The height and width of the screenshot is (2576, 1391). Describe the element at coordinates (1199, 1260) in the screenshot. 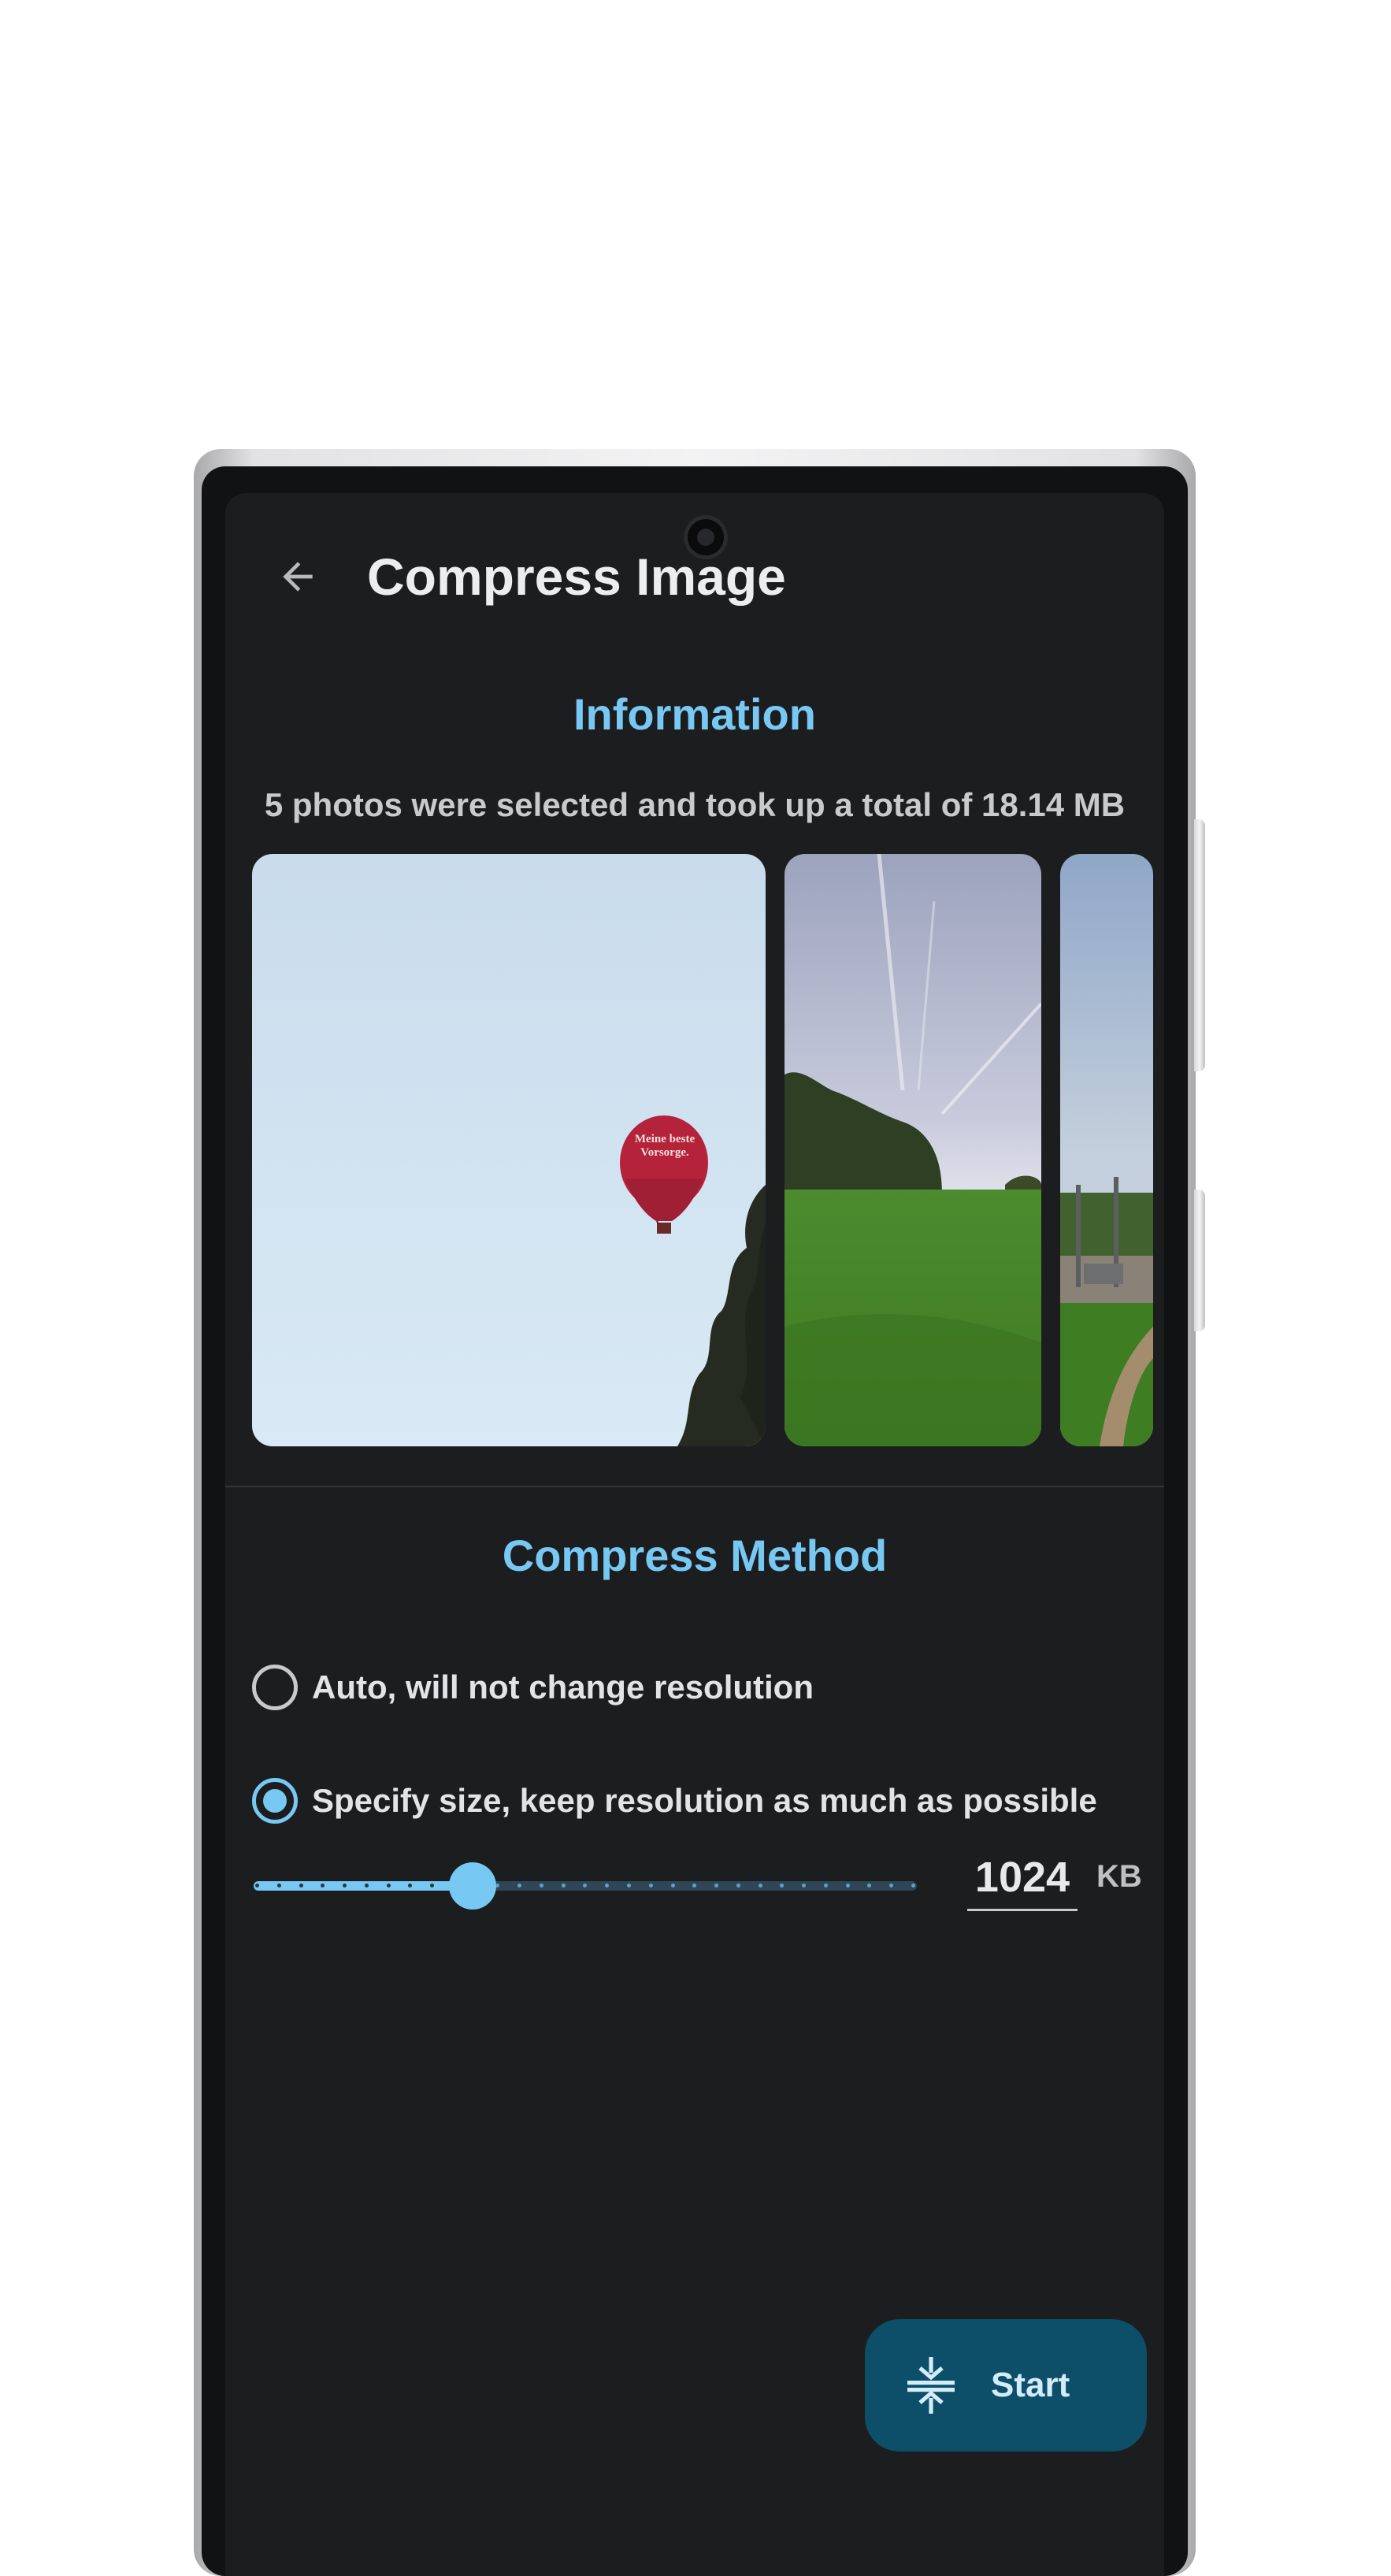

I see `device-side-button-lower` at that location.